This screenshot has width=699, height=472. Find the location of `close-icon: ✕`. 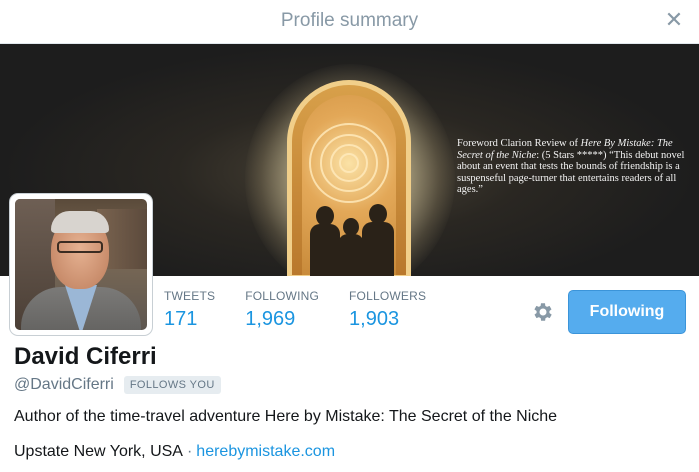

close-icon: ✕ is located at coordinates (674, 20).